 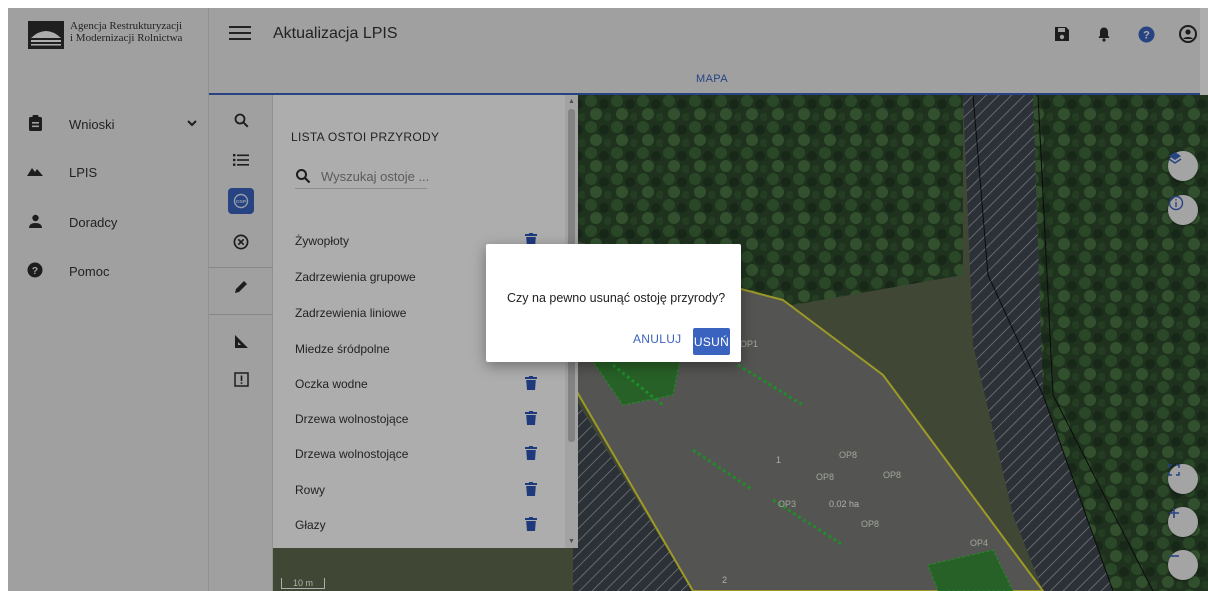 I want to click on dialog-message: Czy na pewno usunąć ostoję przyrody?, so click(x=616, y=298).